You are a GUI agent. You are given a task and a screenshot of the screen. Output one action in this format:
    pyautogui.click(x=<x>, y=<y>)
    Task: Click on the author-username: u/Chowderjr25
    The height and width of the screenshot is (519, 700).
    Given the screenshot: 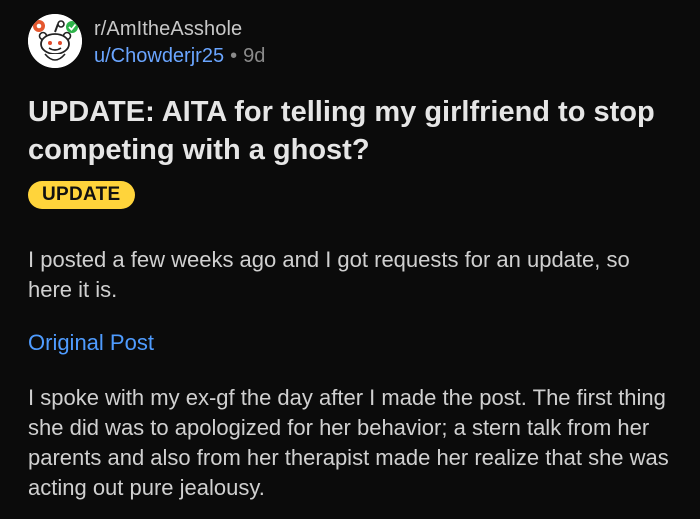 What is the action you would take?
    pyautogui.click(x=159, y=56)
    